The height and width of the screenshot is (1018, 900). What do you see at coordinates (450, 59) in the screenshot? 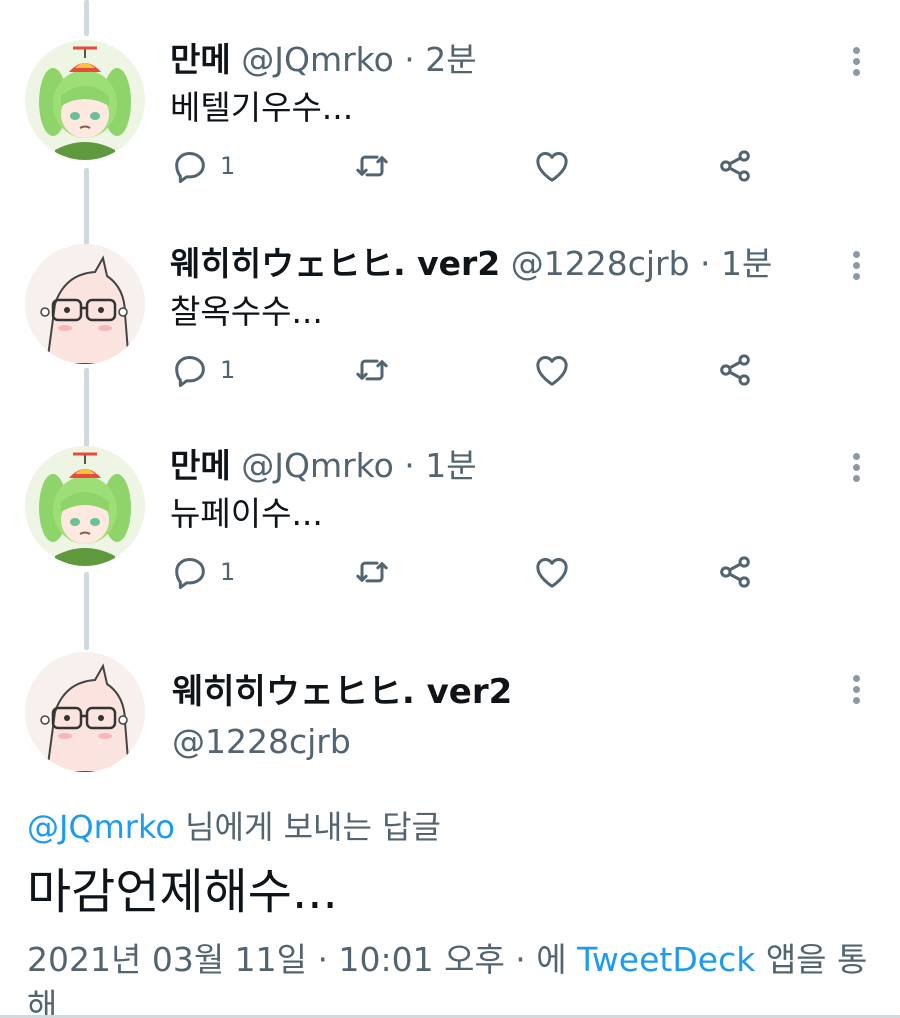
I see `timestamp: 2분` at bounding box center [450, 59].